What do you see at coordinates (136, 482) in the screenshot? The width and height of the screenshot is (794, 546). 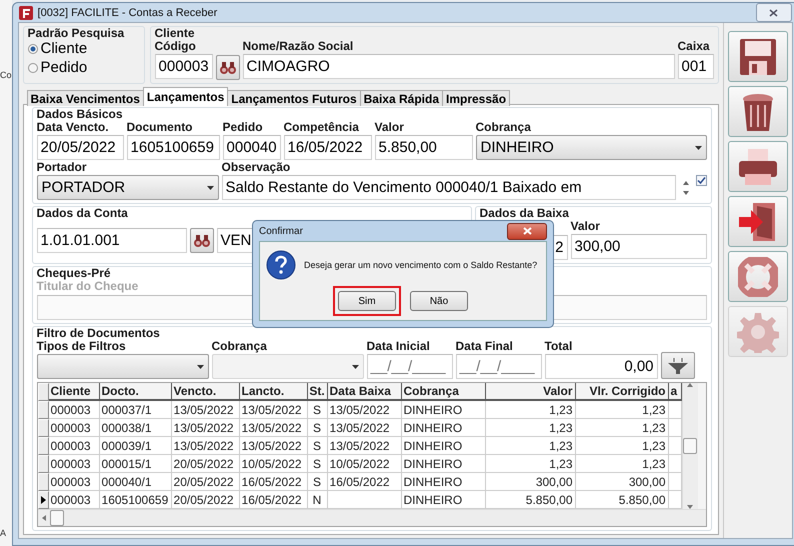 I see `table-cell: 000040/1` at bounding box center [136, 482].